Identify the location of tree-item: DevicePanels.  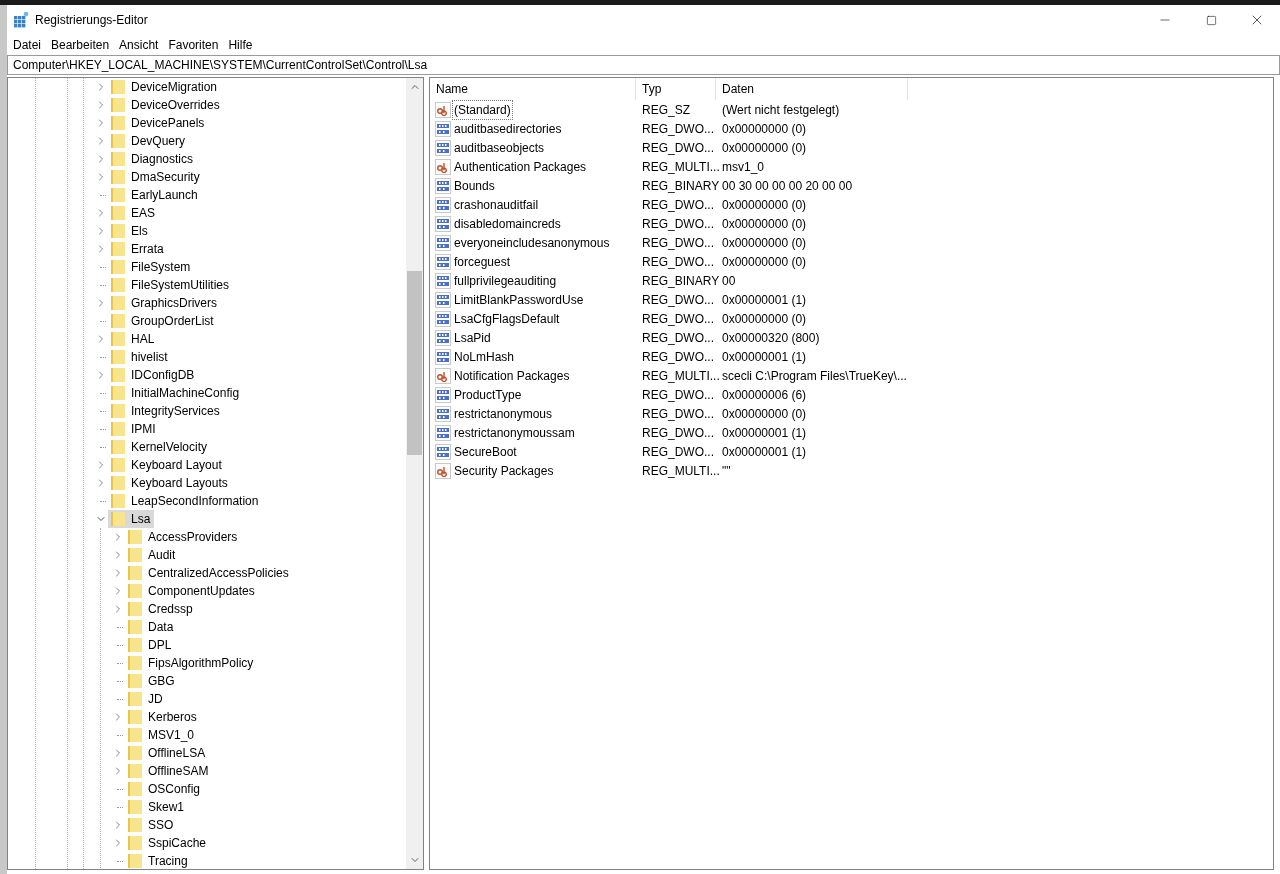
(158, 123).